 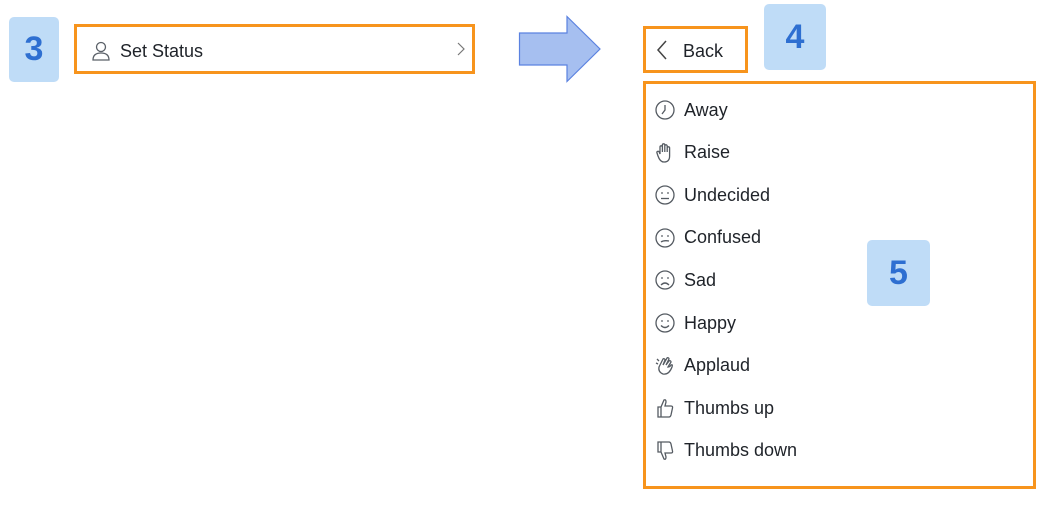 I want to click on status-item-sad: Sad, so click(x=685, y=280).